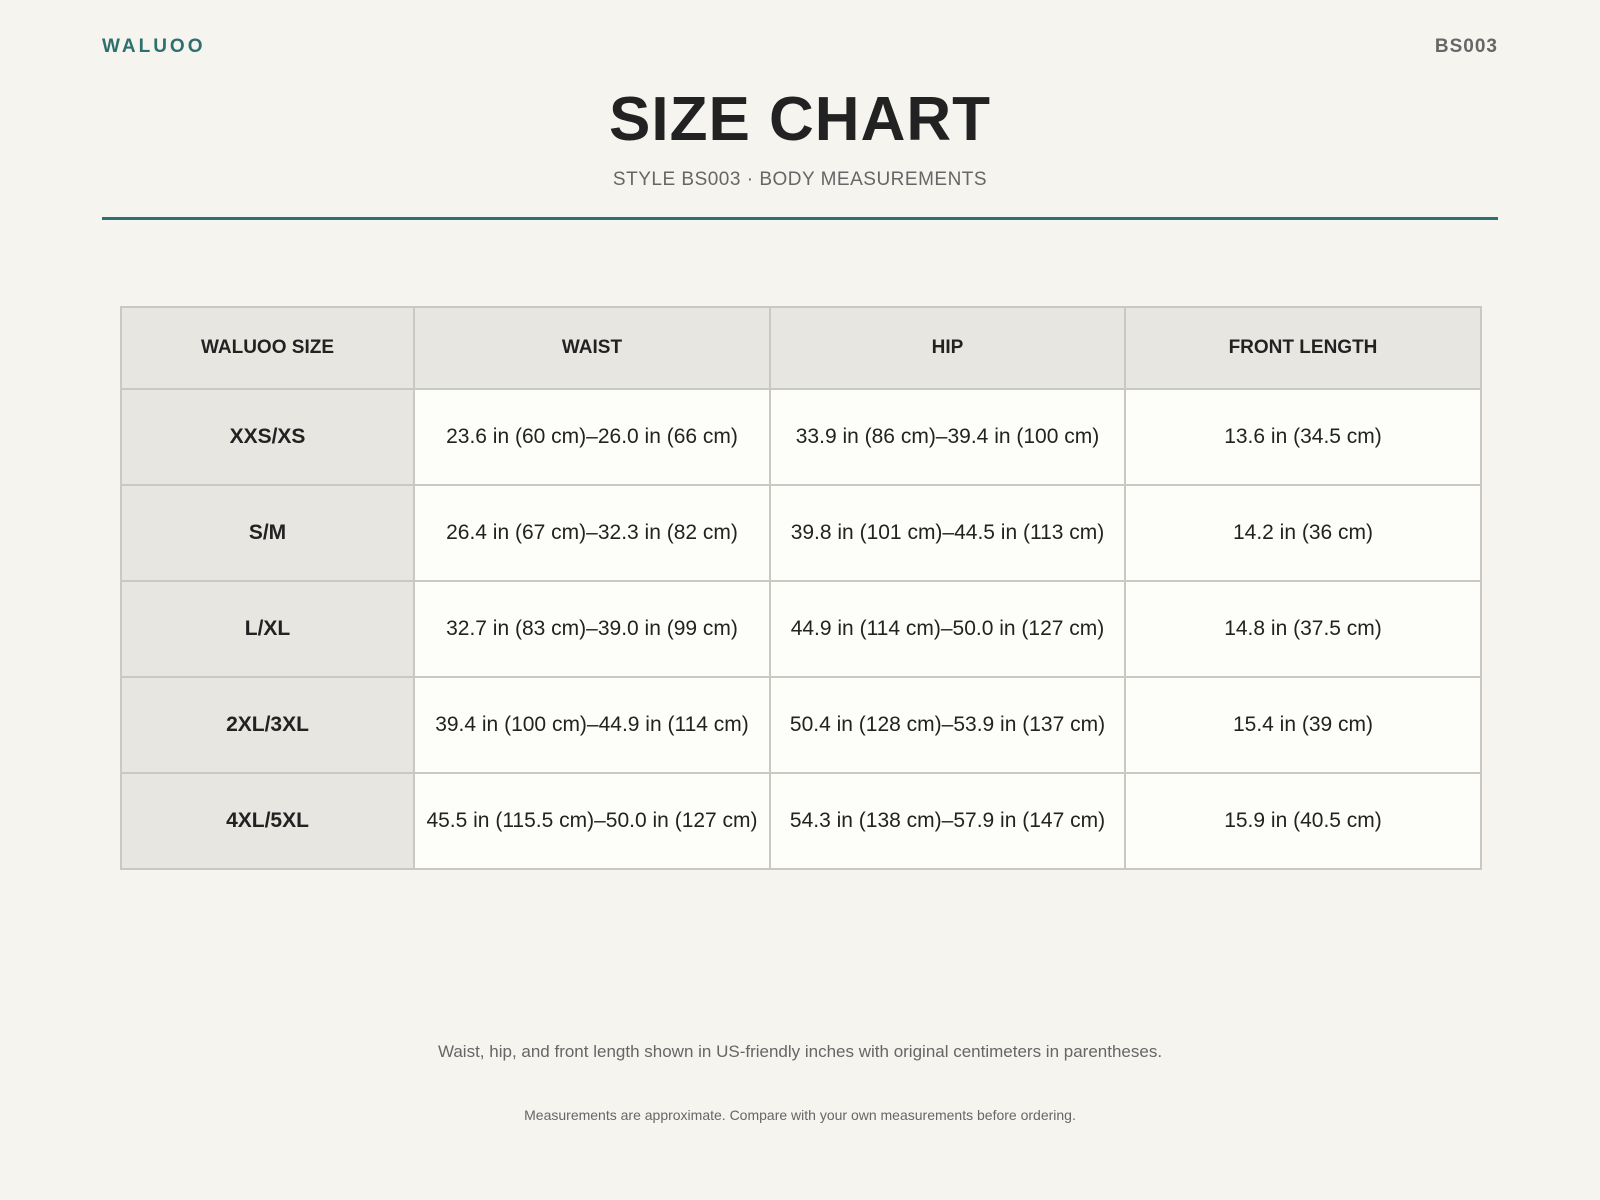  Describe the element at coordinates (592, 533) in the screenshot. I see `waist-cell: 26.4 in (67 cm)–32.3 in (82 cm)` at that location.